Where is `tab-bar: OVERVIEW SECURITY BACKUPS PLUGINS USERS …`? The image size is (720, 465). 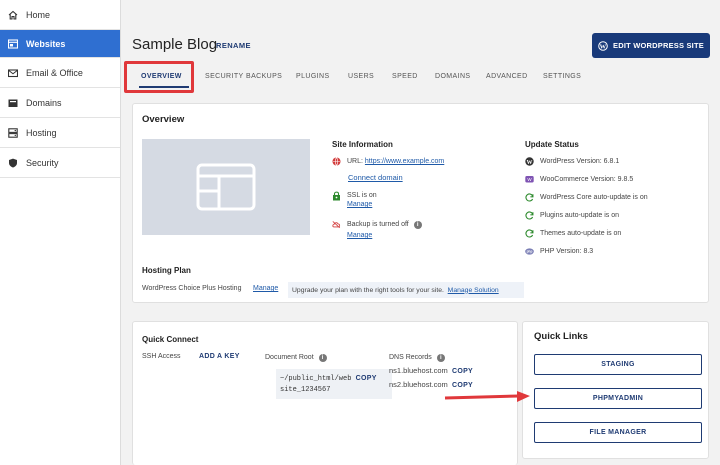 tab-bar: OVERVIEW SECURITY BACKUPS PLUGINS USERS … is located at coordinates (423, 79).